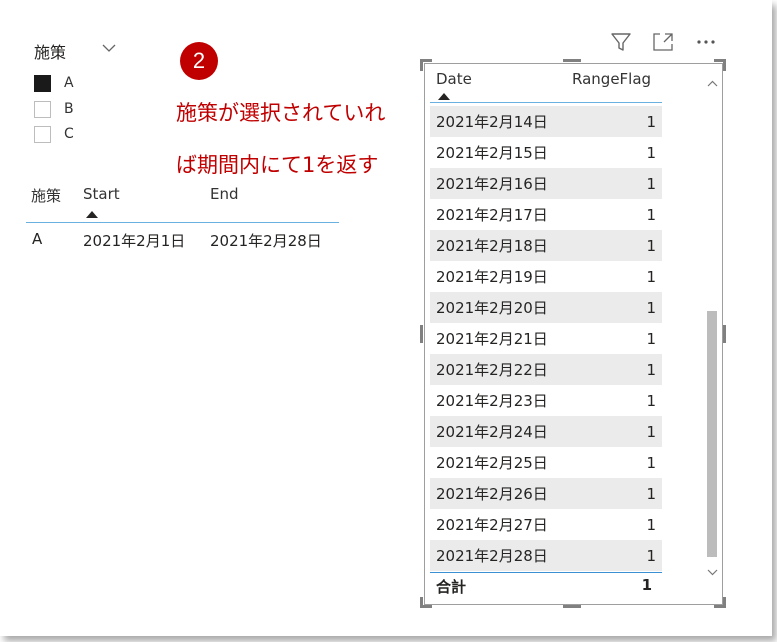 The height and width of the screenshot is (642, 777). What do you see at coordinates (54, 109) in the screenshot?
I see `slicer-item-b: B` at bounding box center [54, 109].